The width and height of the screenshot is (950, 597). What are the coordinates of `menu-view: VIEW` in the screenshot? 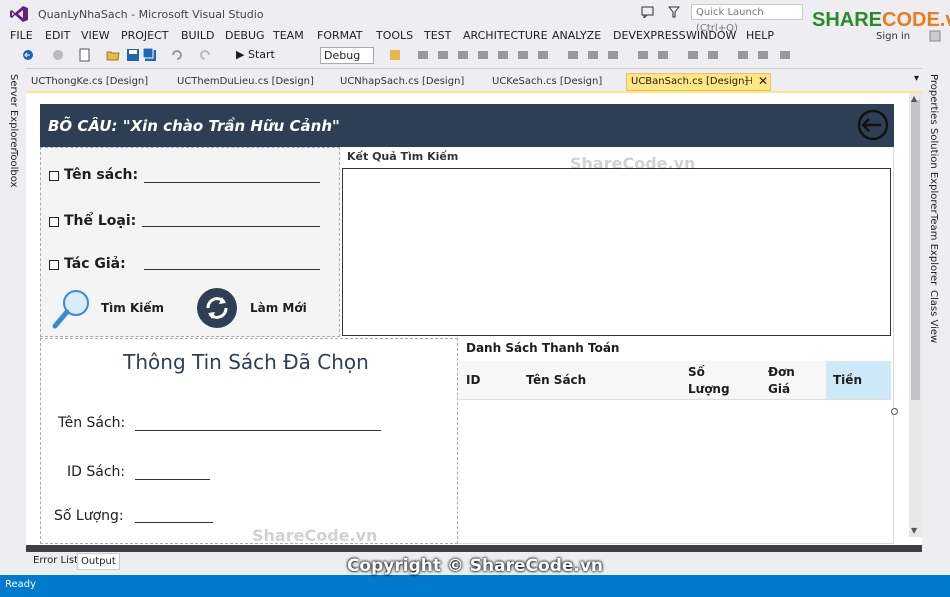 It's located at (95, 35).